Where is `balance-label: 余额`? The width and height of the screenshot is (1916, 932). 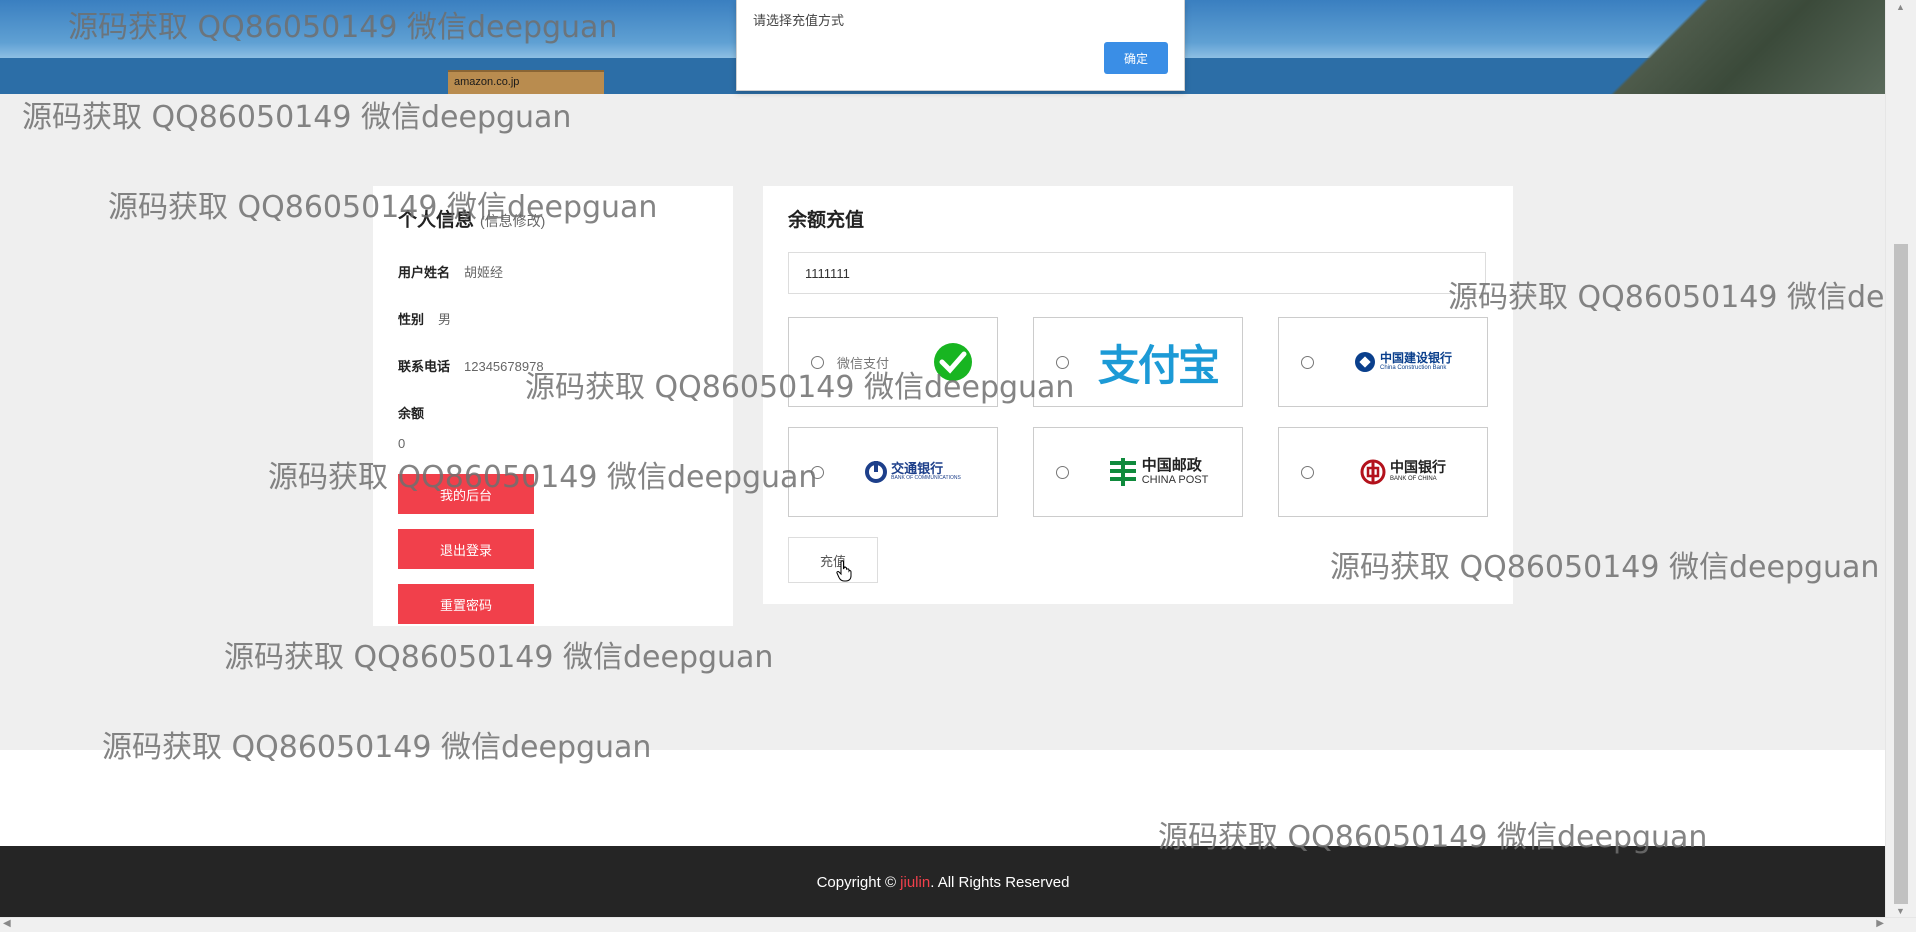
balance-label: 余额 is located at coordinates (411, 413).